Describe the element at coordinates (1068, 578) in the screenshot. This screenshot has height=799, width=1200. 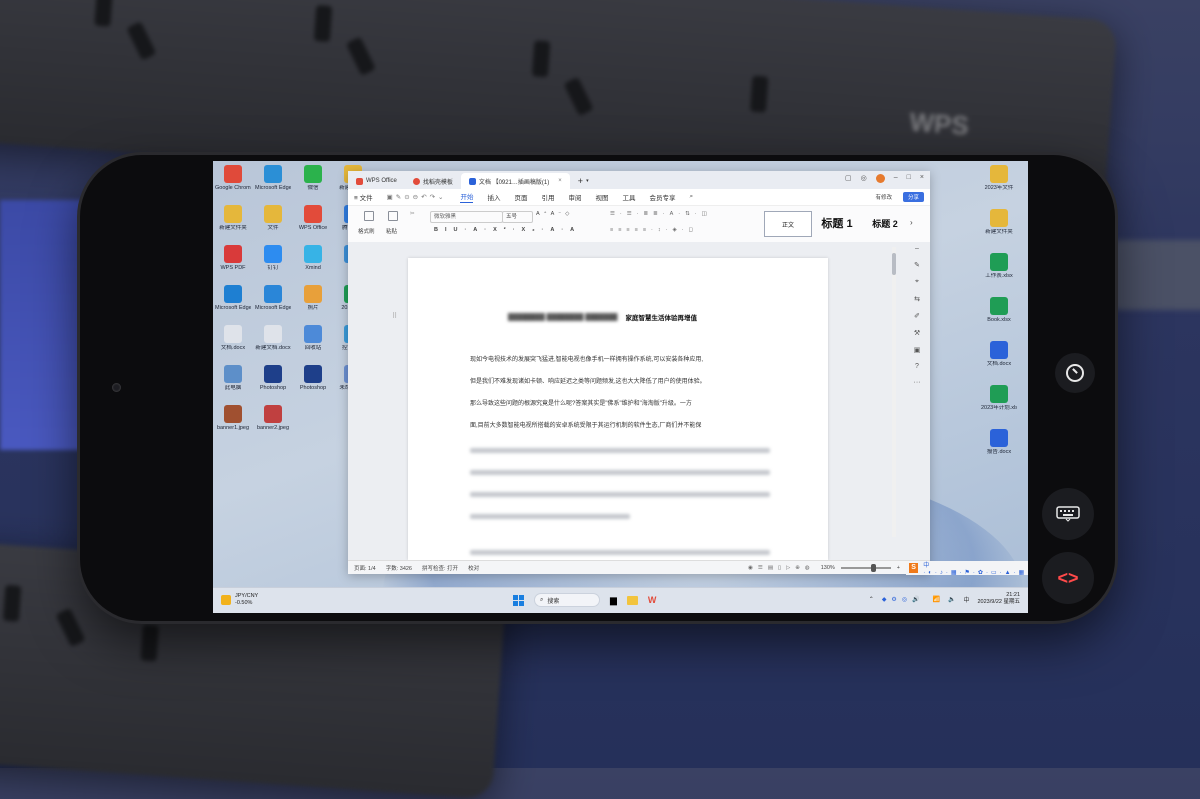
I see `code-button: <>` at that location.